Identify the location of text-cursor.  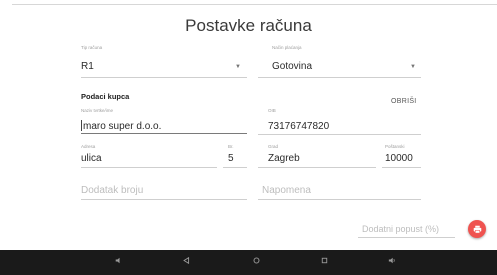
(81, 125).